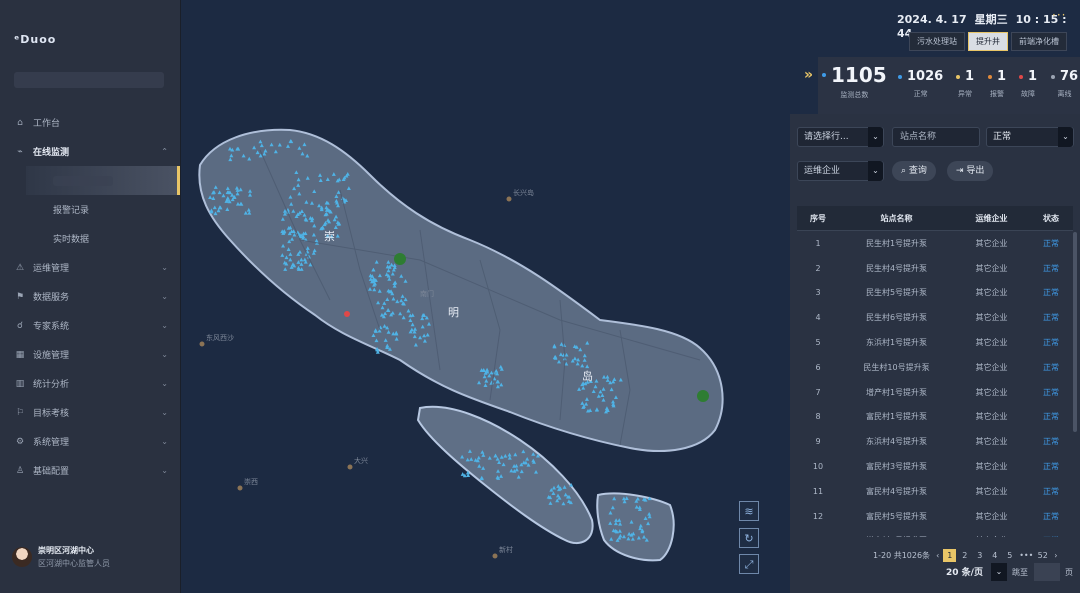  I want to click on monitor-icon: ⌁, so click(20, 151).